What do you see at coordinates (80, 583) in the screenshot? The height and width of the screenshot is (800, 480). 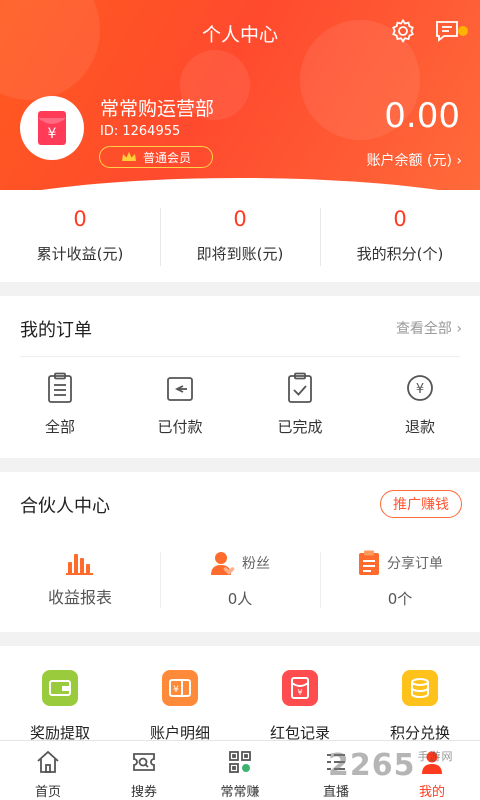 I see `earnings-report: 收益报表` at bounding box center [80, 583].